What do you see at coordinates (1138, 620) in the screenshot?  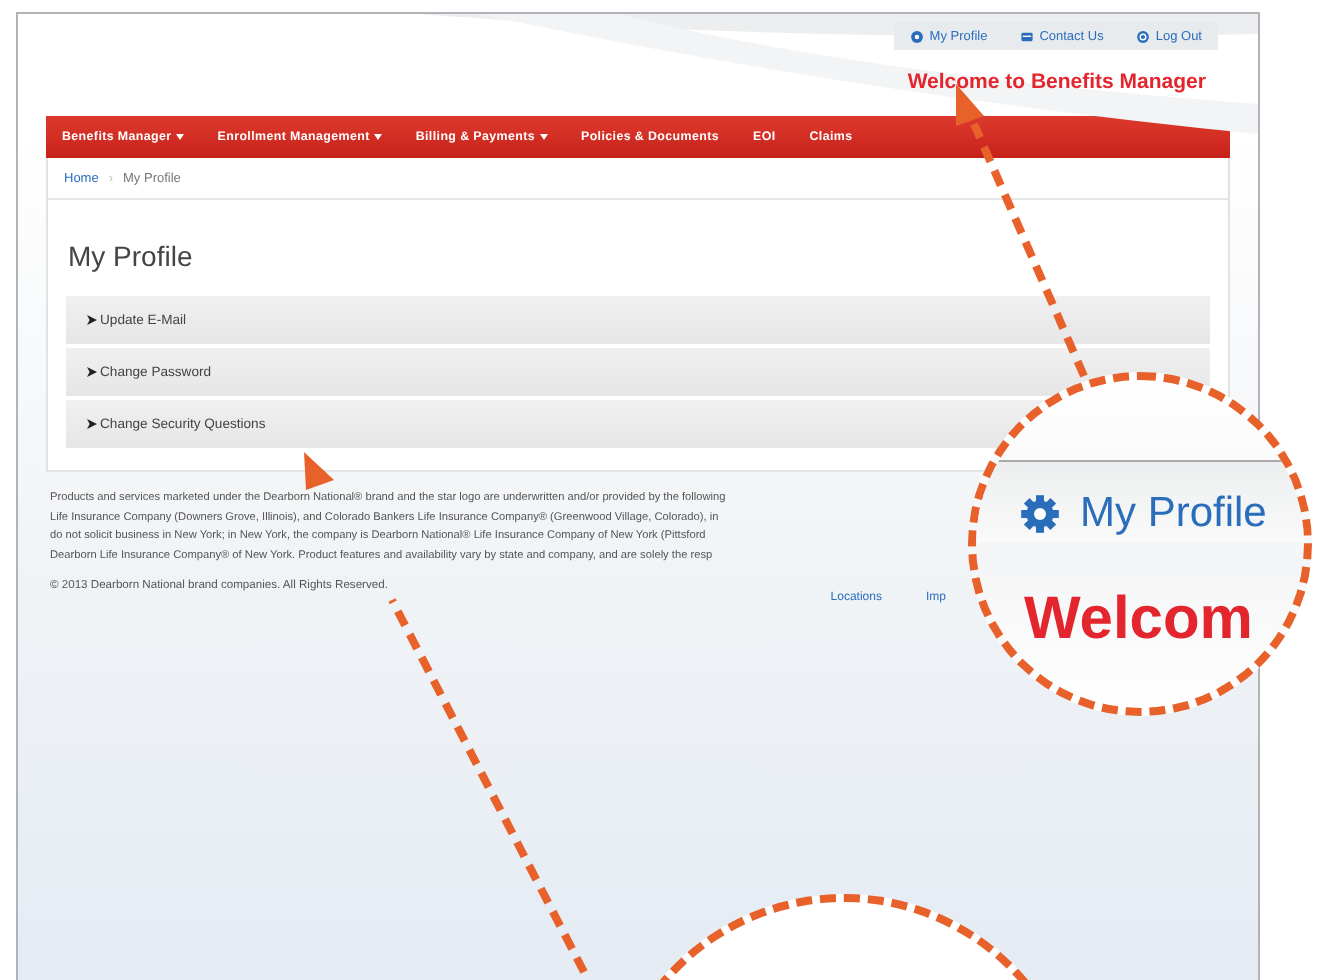 I see `magnified-welcome: Welcom` at bounding box center [1138, 620].